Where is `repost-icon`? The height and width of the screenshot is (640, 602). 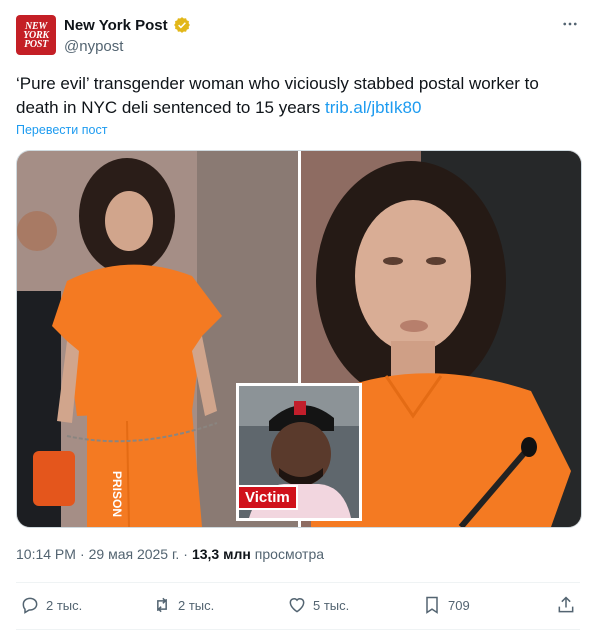
repost-icon is located at coordinates (162, 605).